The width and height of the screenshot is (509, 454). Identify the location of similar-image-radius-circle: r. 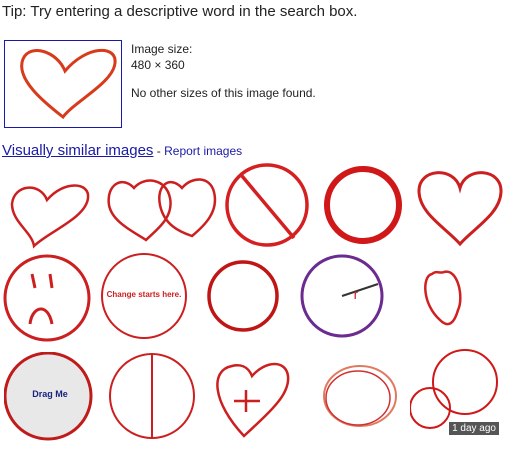
(344, 300).